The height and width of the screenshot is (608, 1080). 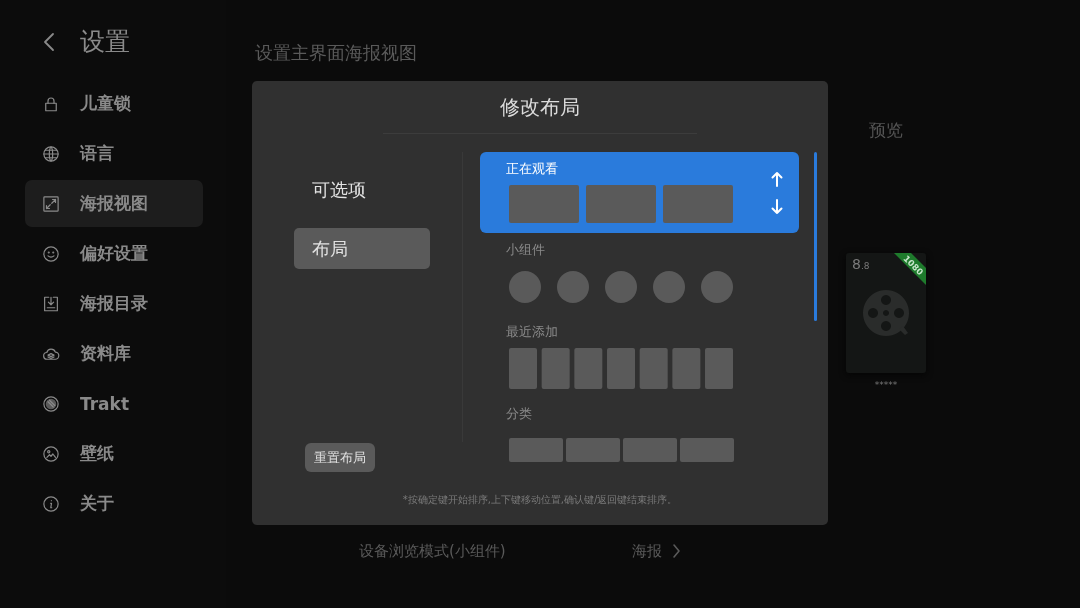 I want to click on mode-selector: 海报, so click(x=656, y=551).